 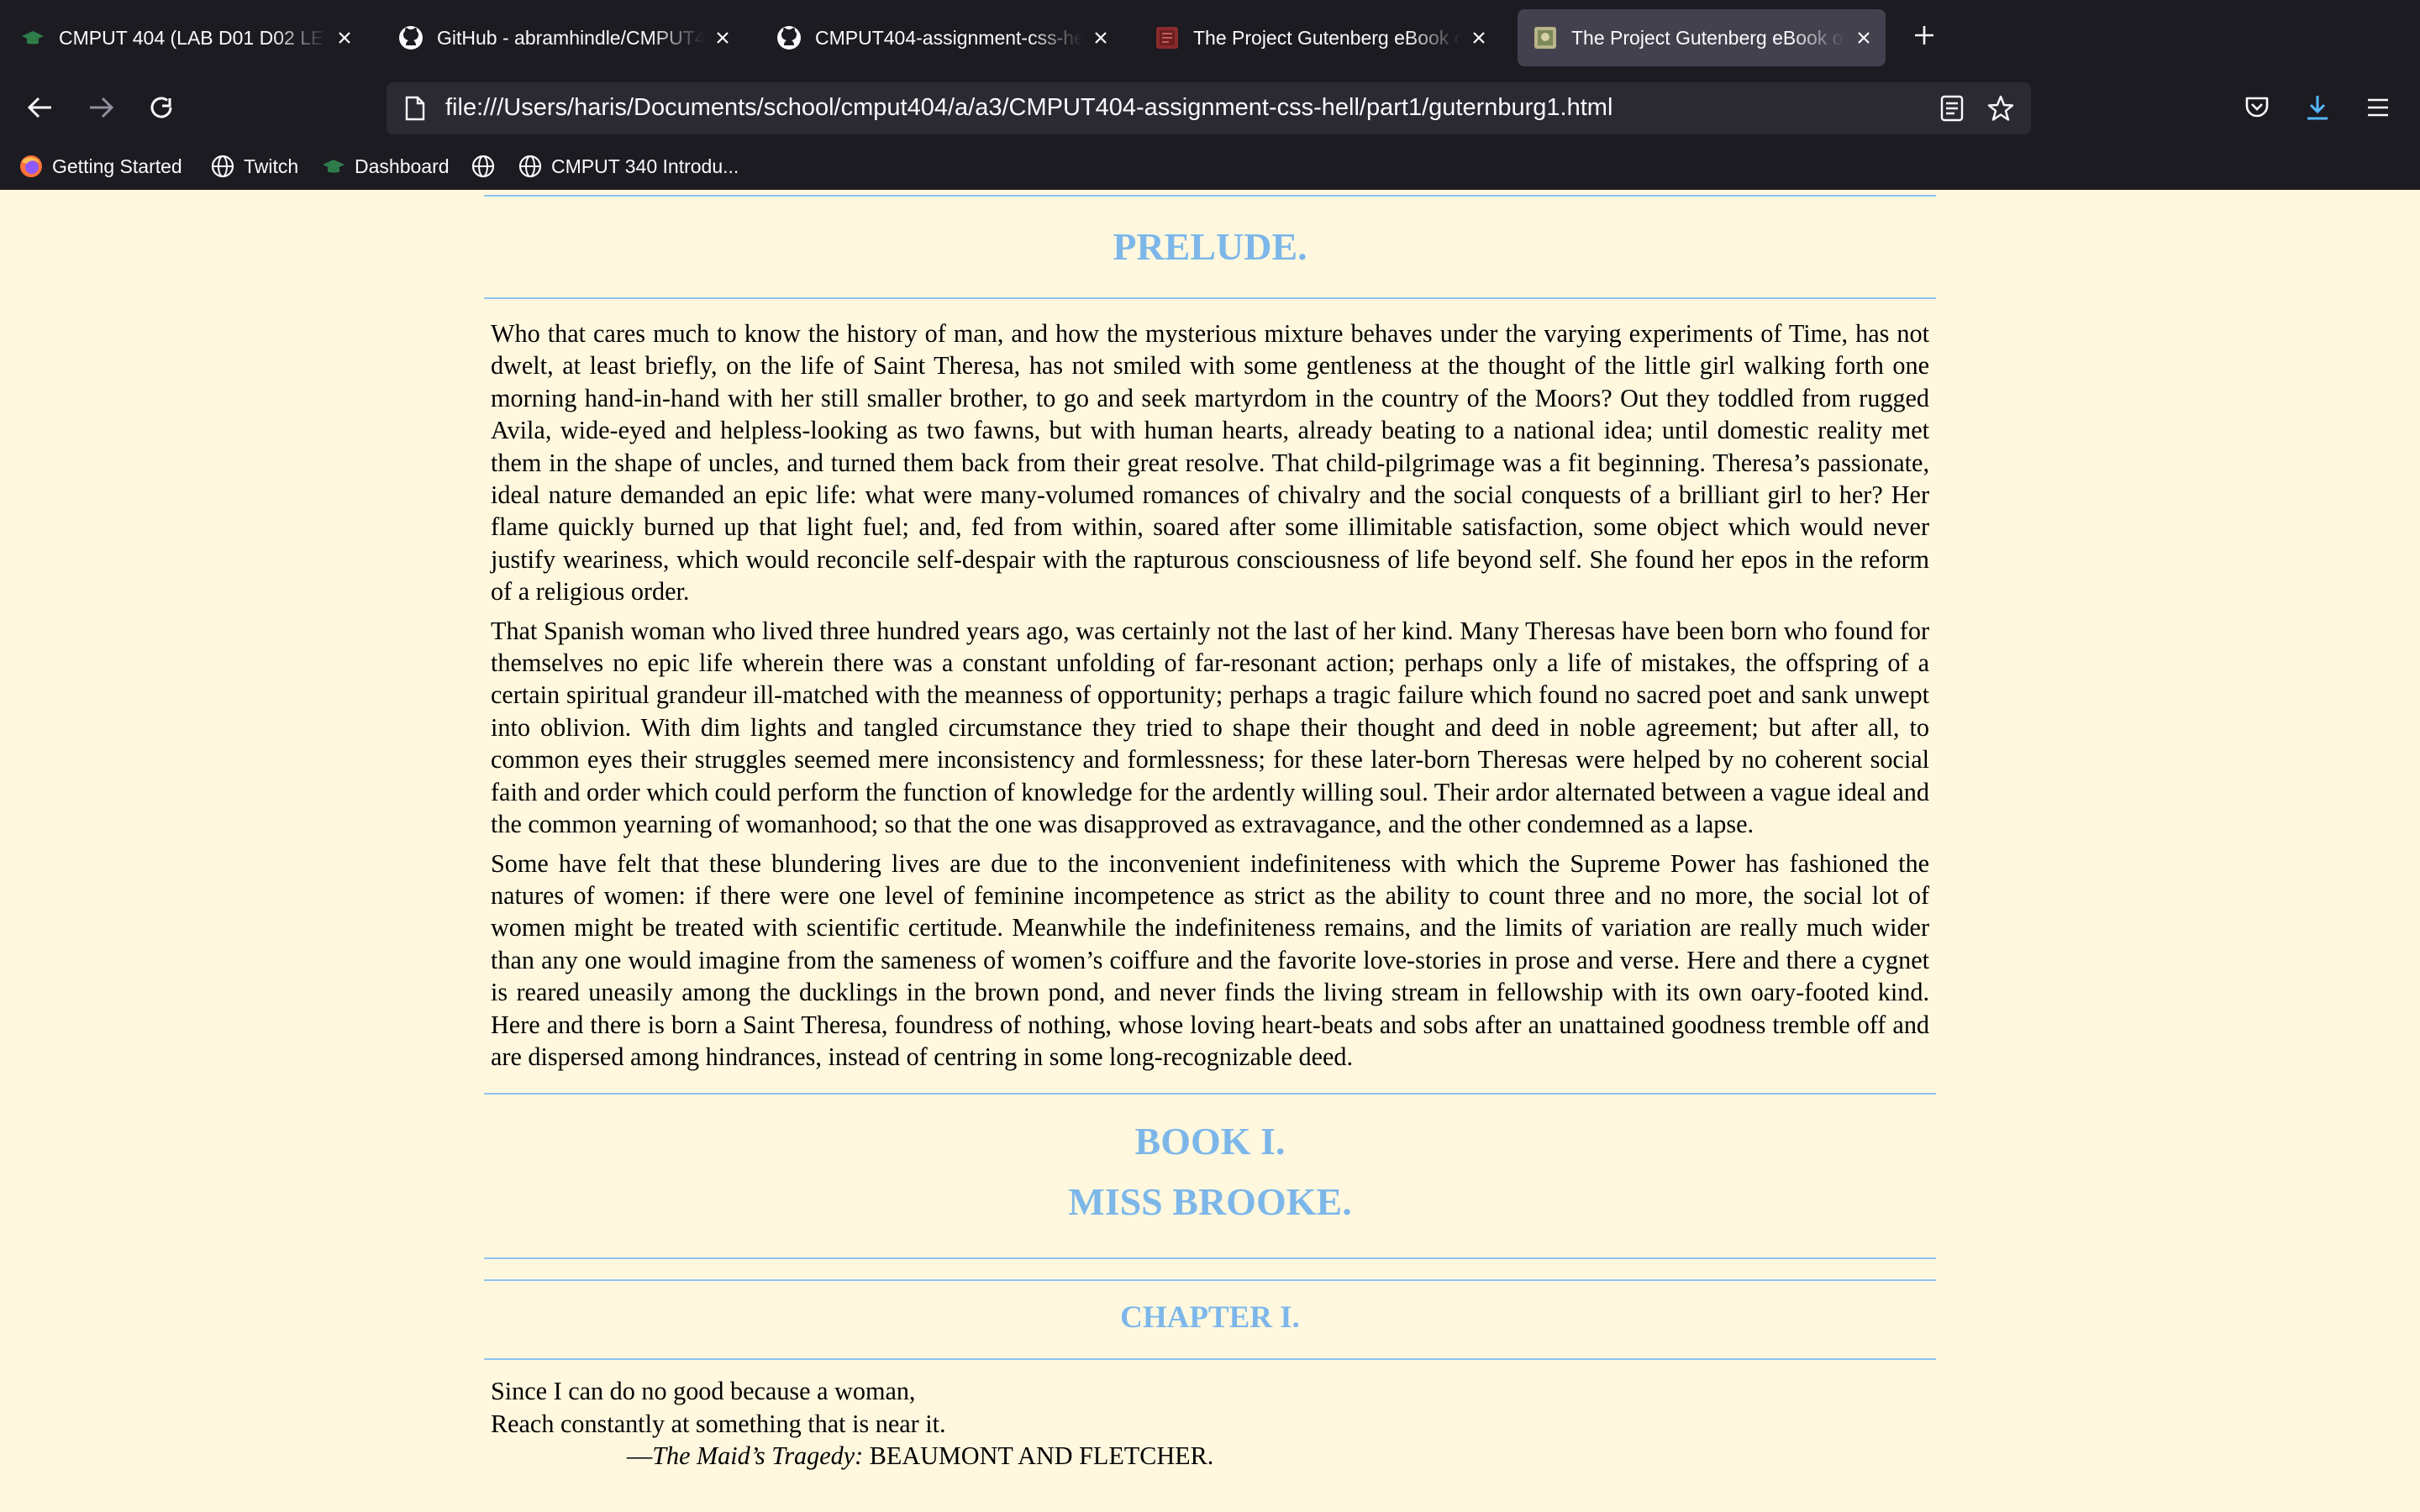 I want to click on hamburger-menu-icon, so click(x=2378, y=110).